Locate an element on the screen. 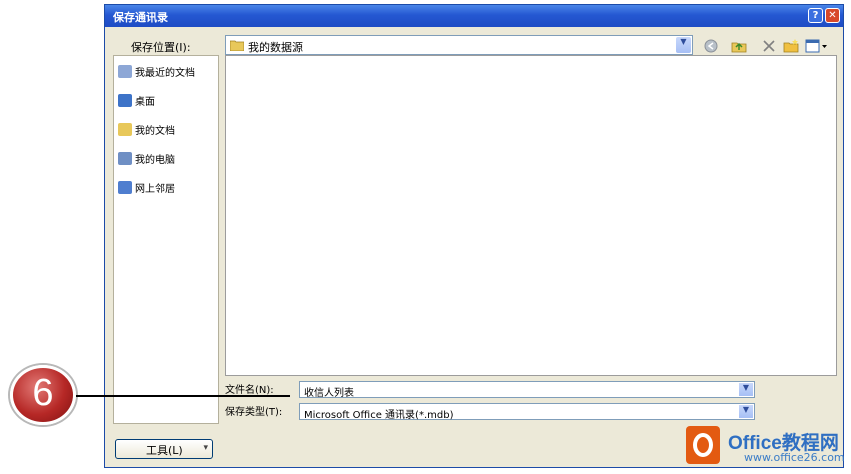 Image resolution: width=851 pixels, height=474 pixels. places-item-network: 网上邻居 is located at coordinates (146, 190).